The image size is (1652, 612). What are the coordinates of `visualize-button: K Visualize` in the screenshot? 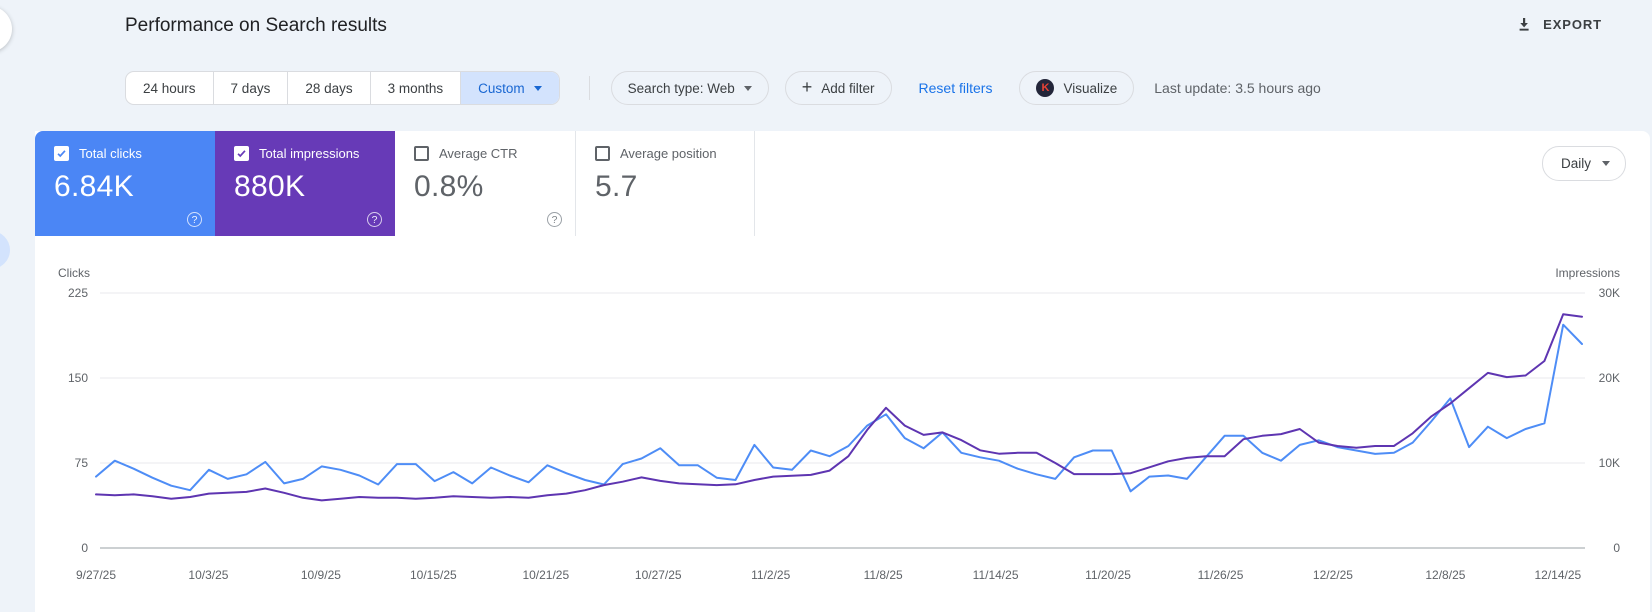 It's located at (1077, 88).